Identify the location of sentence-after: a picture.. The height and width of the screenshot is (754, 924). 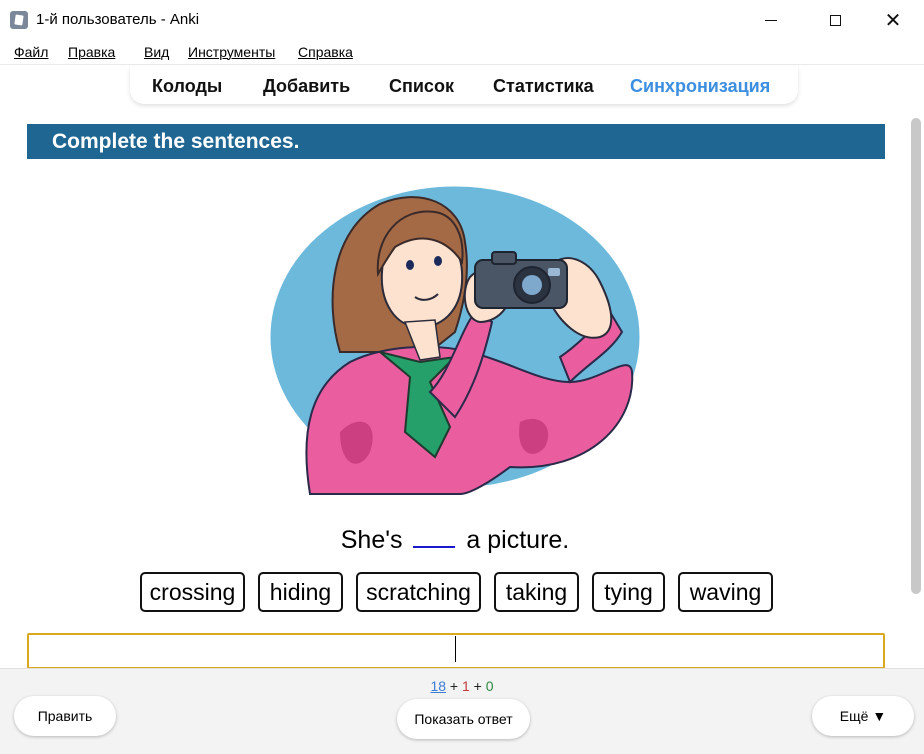
(518, 540).